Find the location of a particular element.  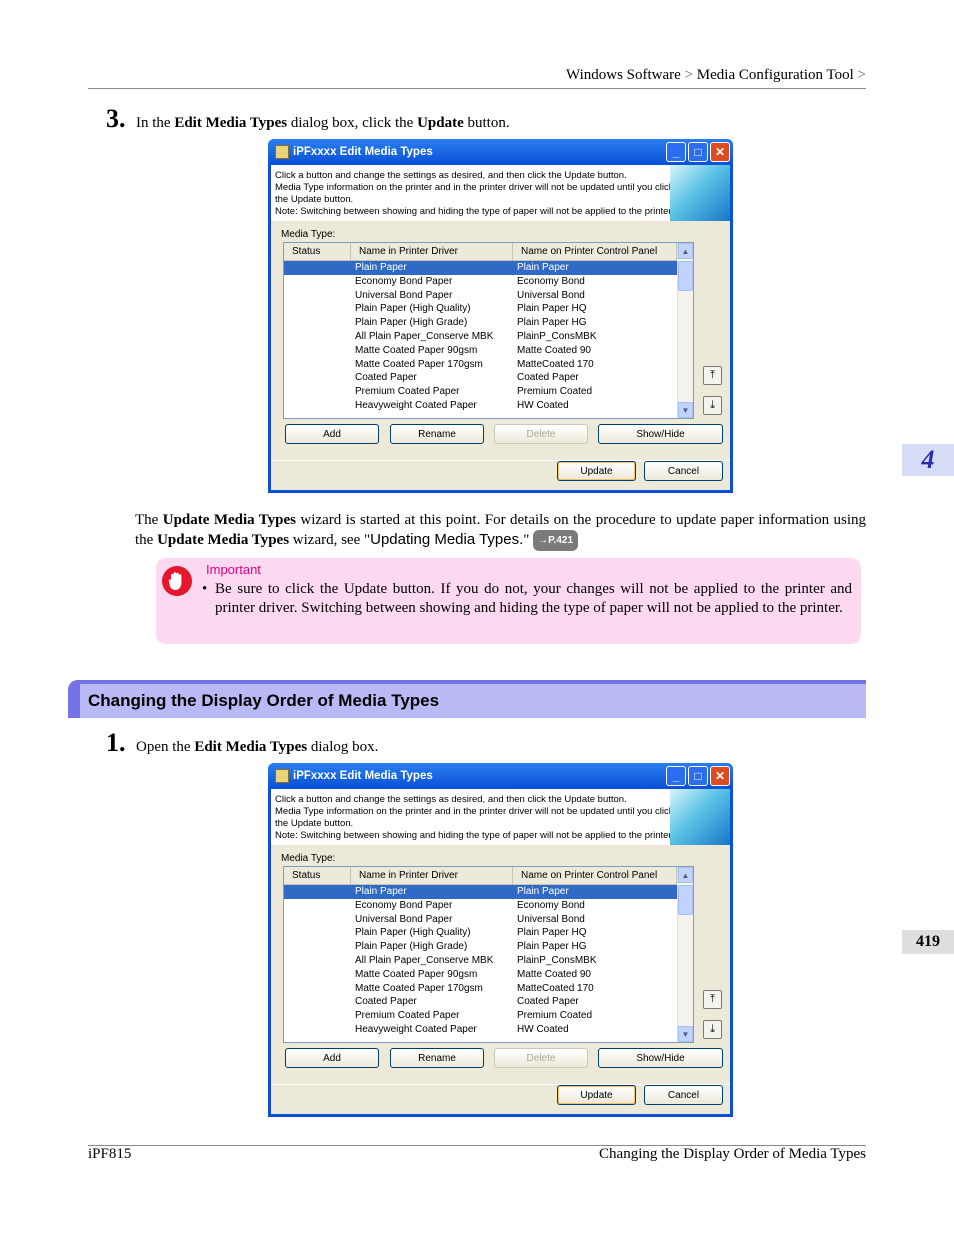

paper-stack-illustration is located at coordinates (700, 817).